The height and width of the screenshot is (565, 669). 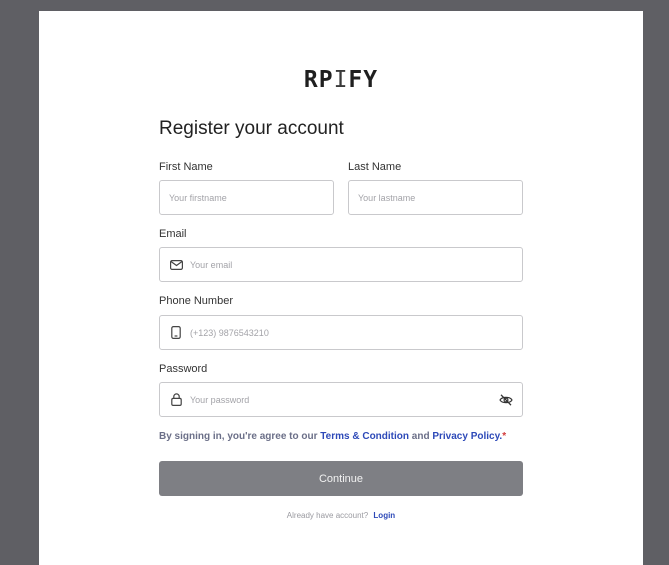 What do you see at coordinates (176, 333) in the screenshot?
I see `phone-icon` at bounding box center [176, 333].